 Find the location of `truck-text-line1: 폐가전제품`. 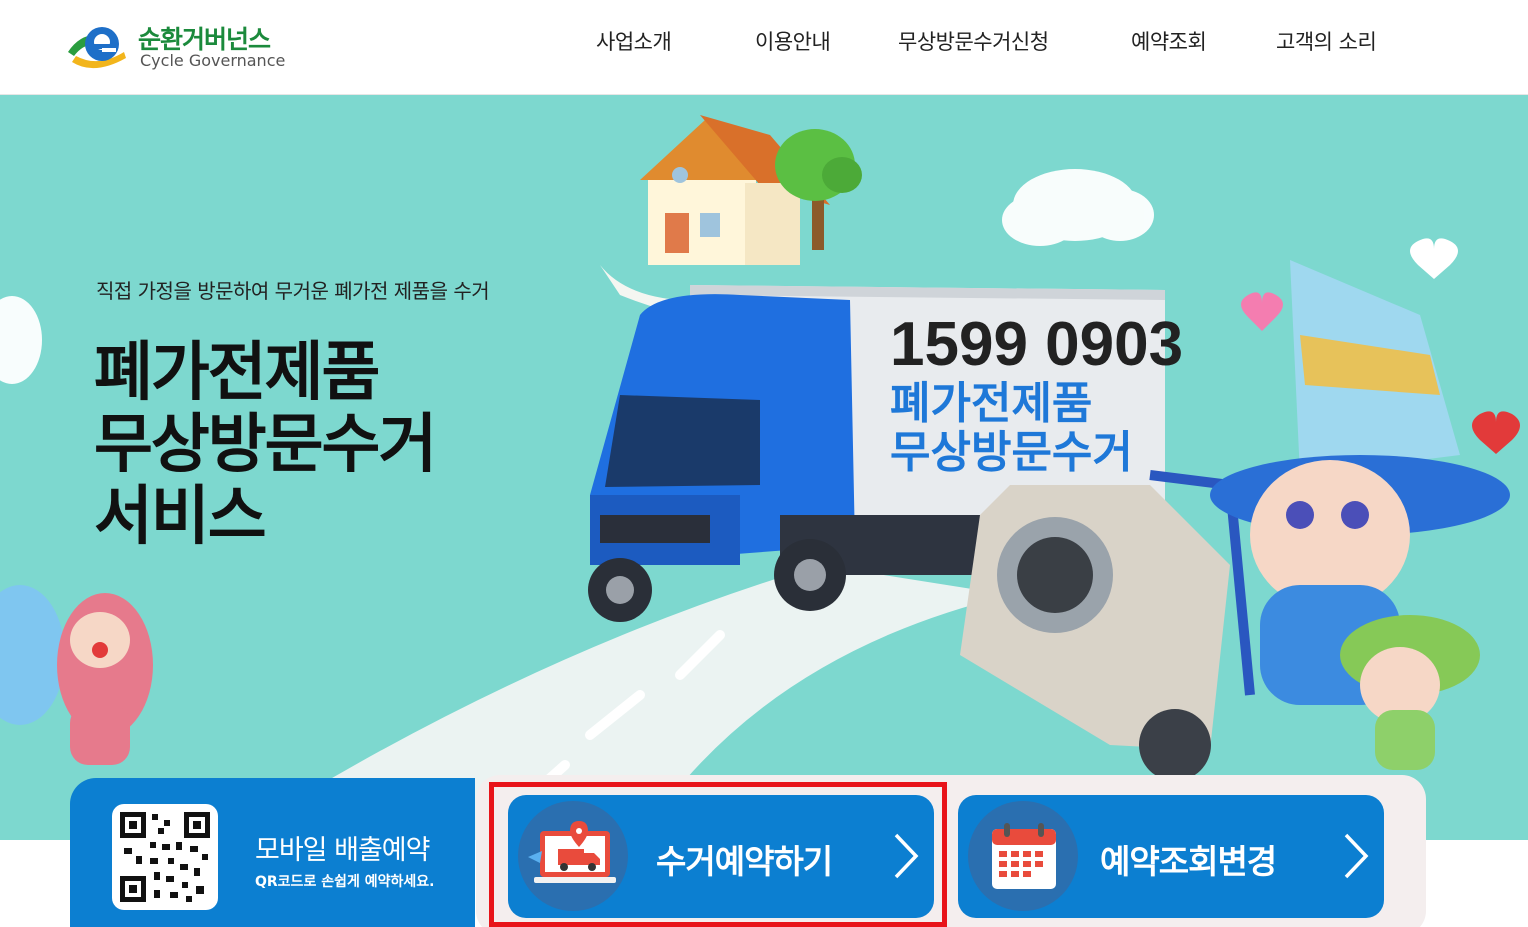

truck-text-line1: 폐가전제품 is located at coordinates (991, 403).